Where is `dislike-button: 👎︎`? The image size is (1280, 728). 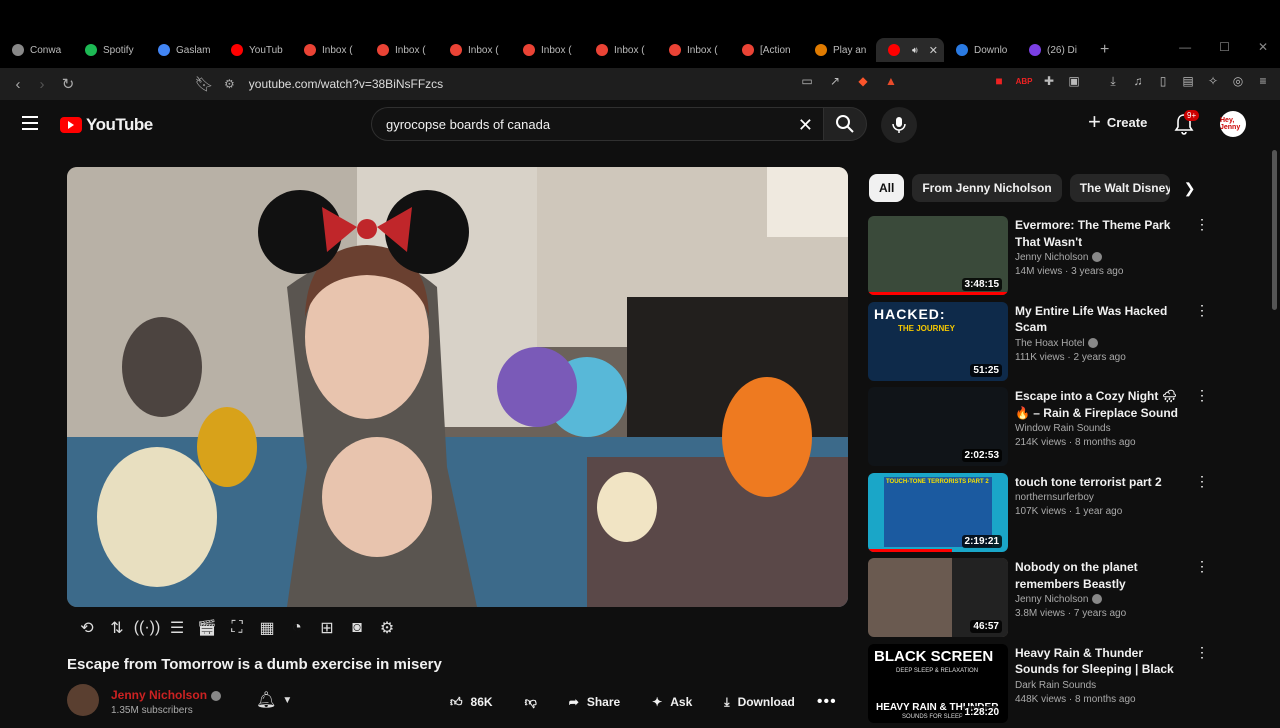
dislike-button: 👎︎ is located at coordinates (531, 702).